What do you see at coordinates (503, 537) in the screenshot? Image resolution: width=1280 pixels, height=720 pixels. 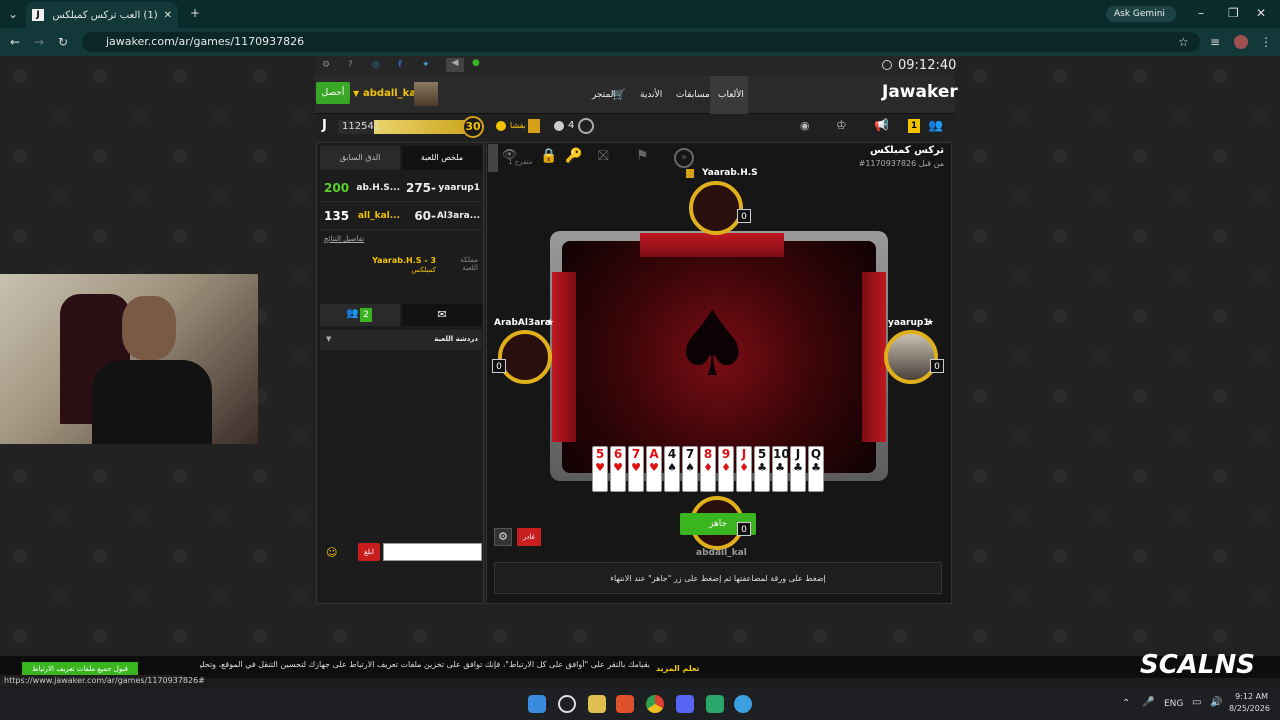 I see `settings-gear-icon: ⚙` at bounding box center [503, 537].